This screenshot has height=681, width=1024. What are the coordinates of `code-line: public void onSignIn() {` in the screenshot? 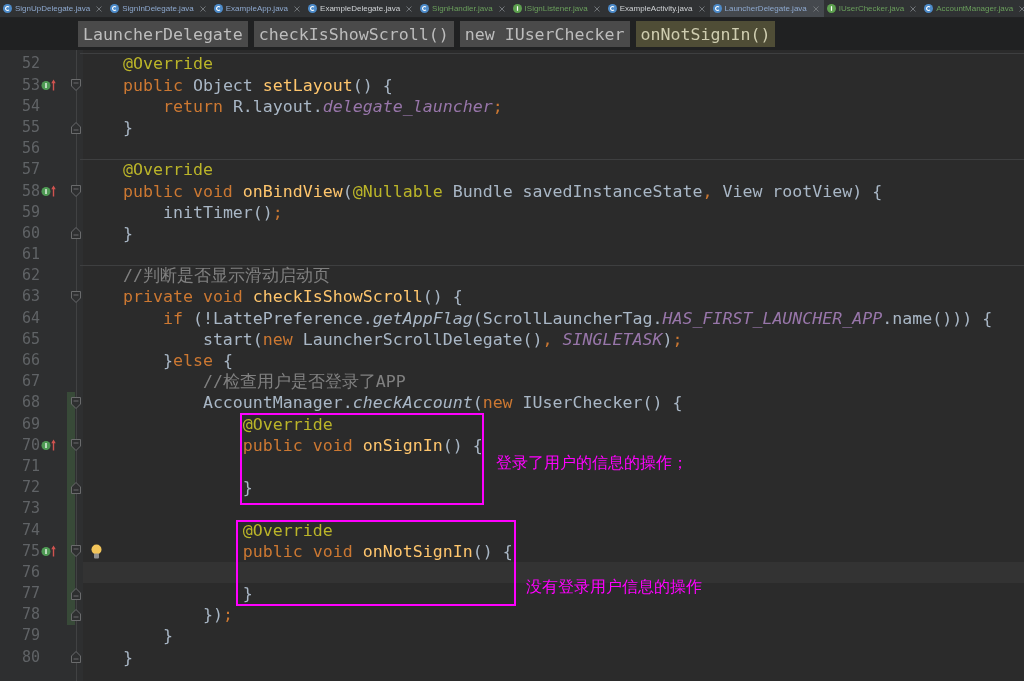 It's located at (362, 445).